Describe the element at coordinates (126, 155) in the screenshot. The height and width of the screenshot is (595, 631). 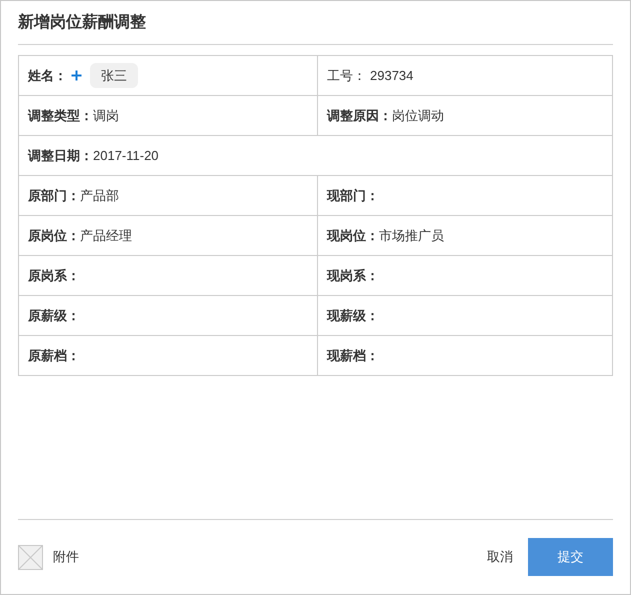
I see `field-value: 2017-11-20` at that location.